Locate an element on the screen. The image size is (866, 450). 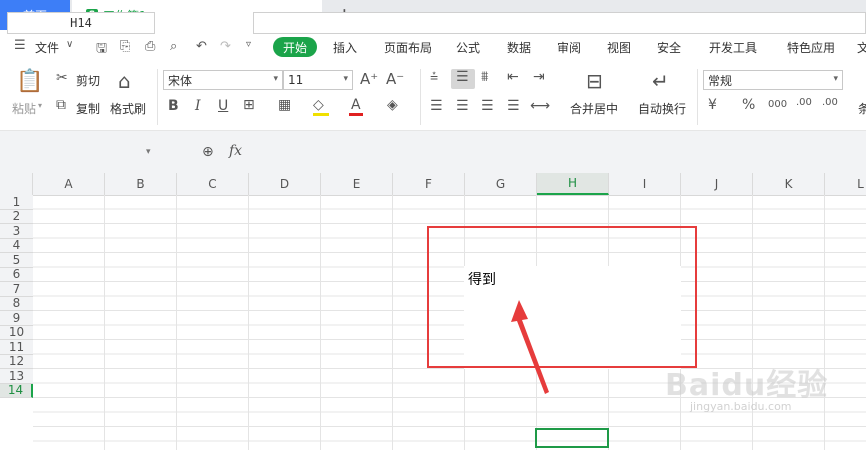
wrap-text-icon: ↵ is located at coordinates (660, 81).